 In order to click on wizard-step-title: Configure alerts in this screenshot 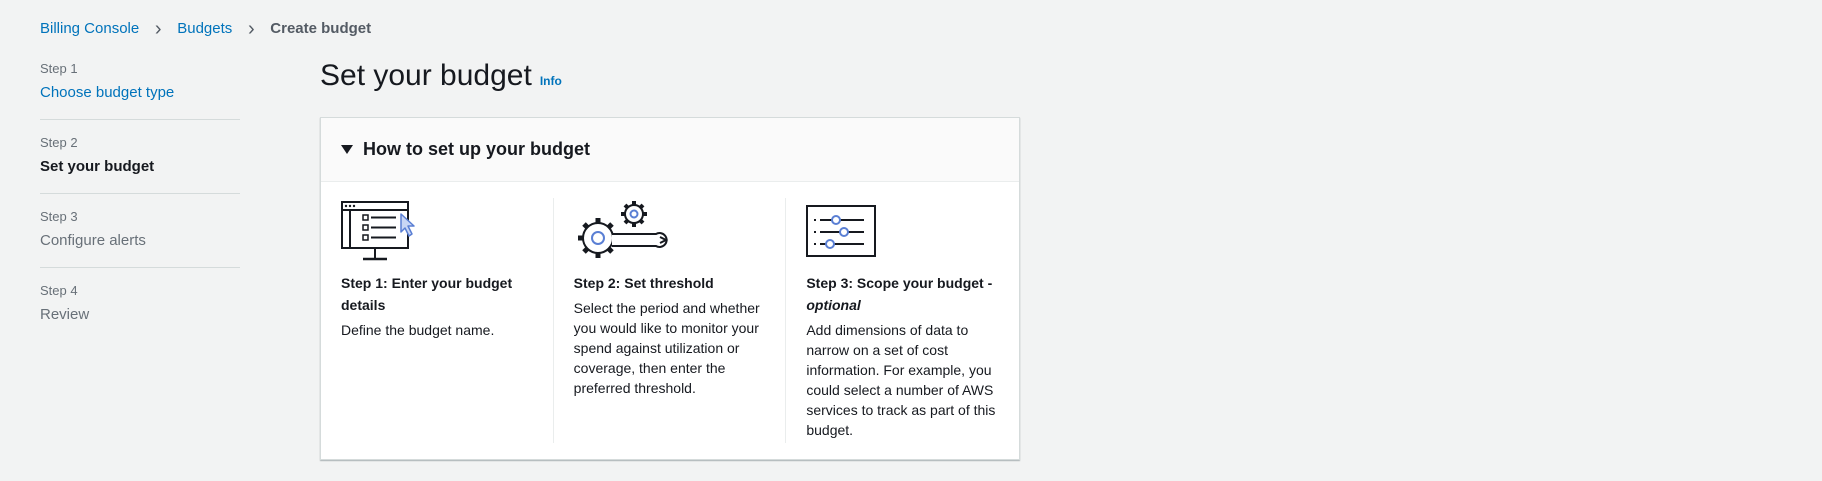, I will do `click(93, 240)`.